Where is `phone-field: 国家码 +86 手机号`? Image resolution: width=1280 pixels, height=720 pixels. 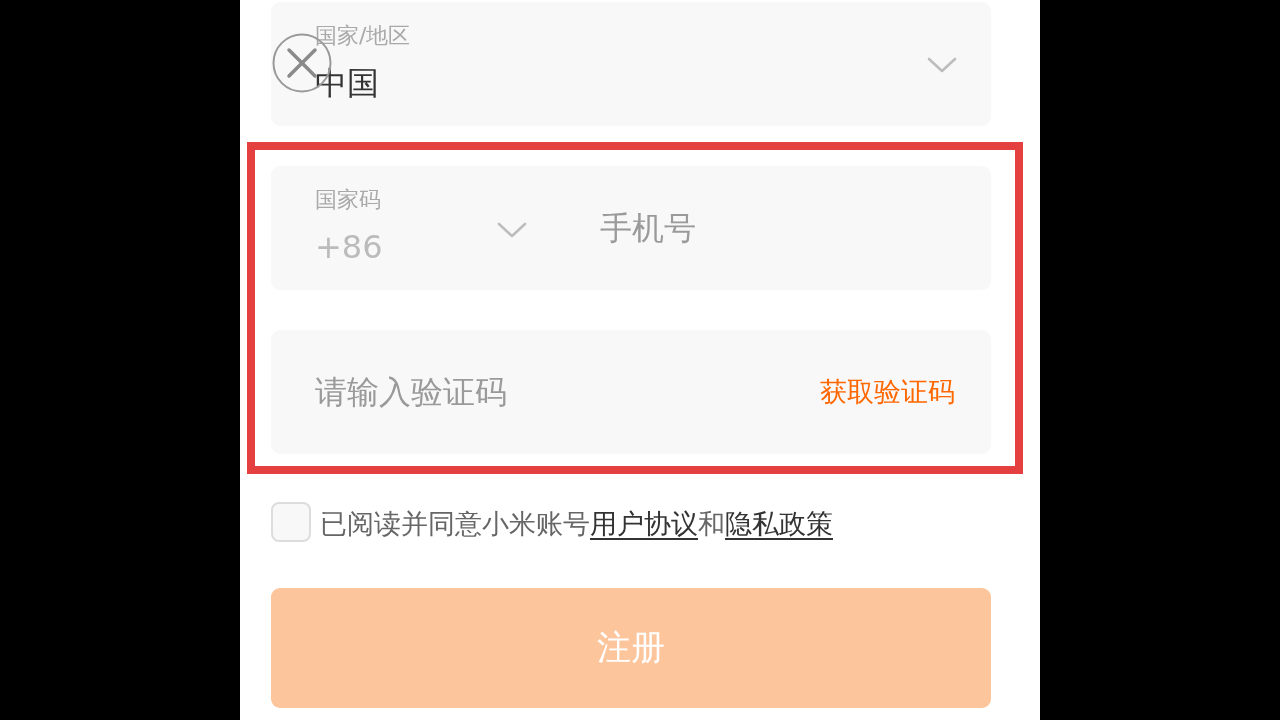
phone-field: 国家码 +86 手机号 is located at coordinates (631, 228).